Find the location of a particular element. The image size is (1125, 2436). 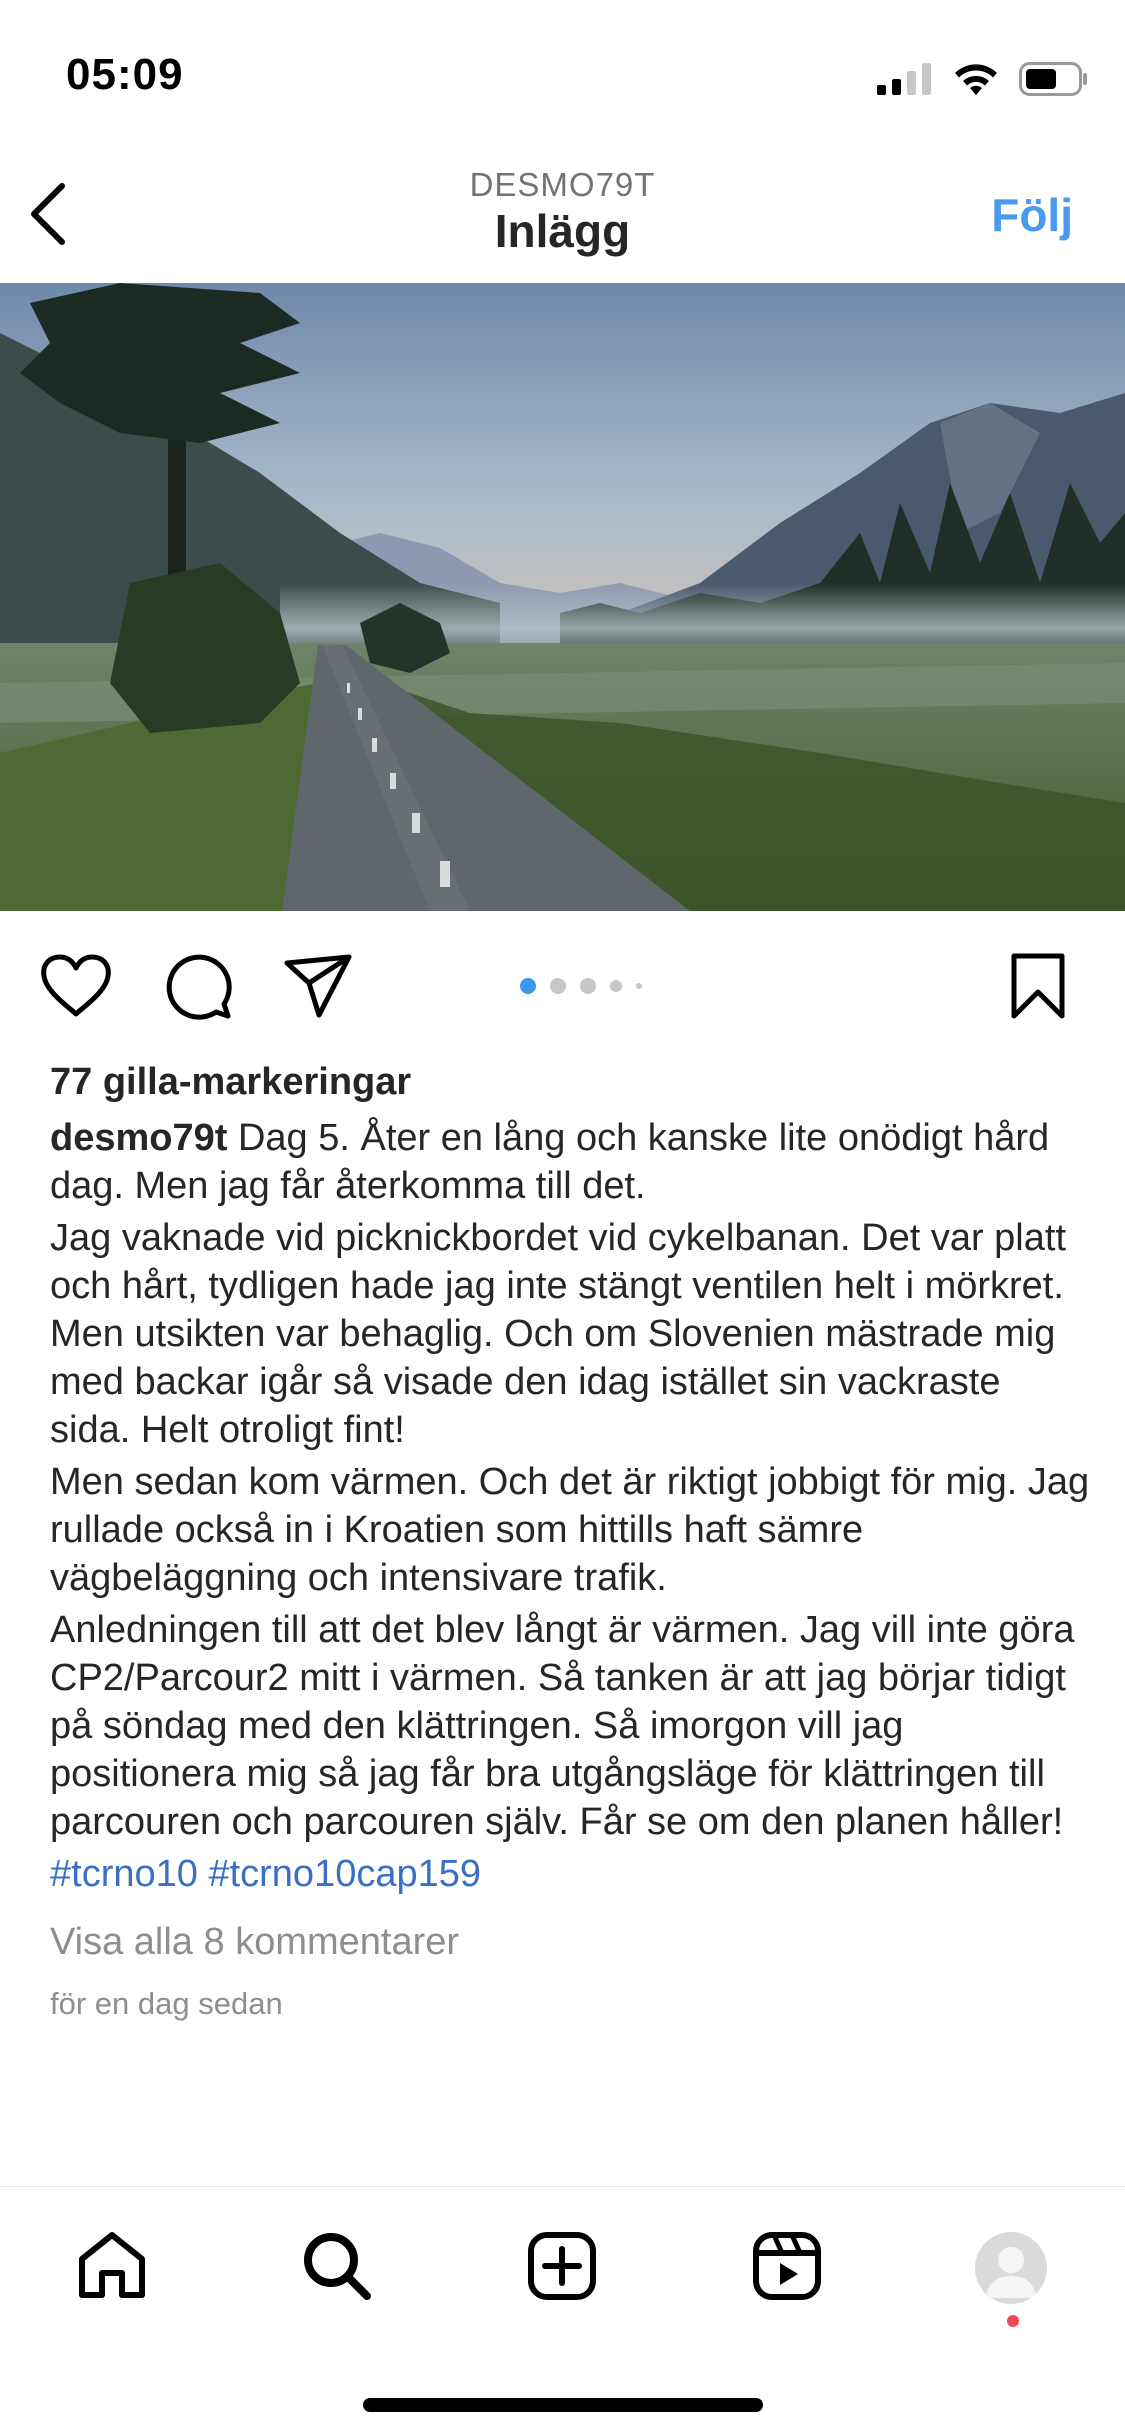

avatar is located at coordinates (1011, 2268).